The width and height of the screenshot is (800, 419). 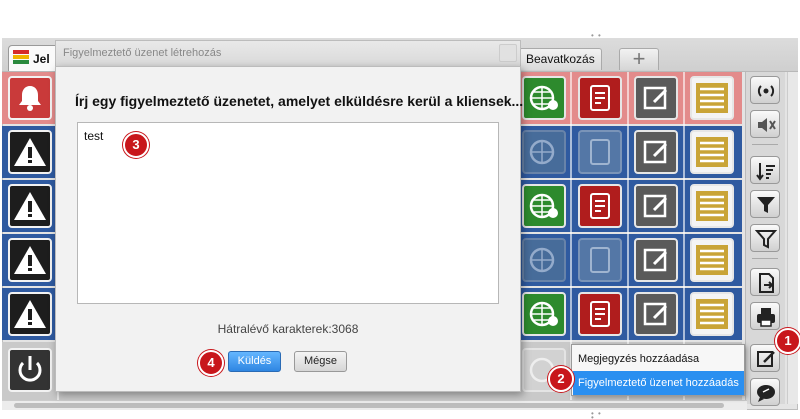 I want to click on plus-icon: +, so click(x=639, y=58).